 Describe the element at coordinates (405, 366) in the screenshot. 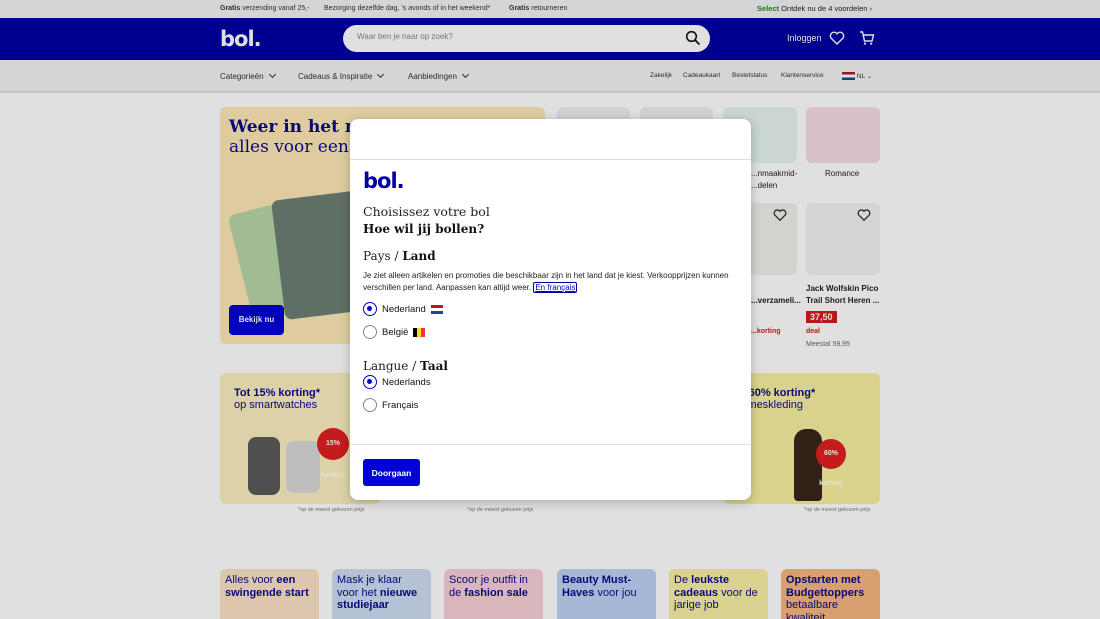

I see `language-section-title: Langue / Taal` at that location.